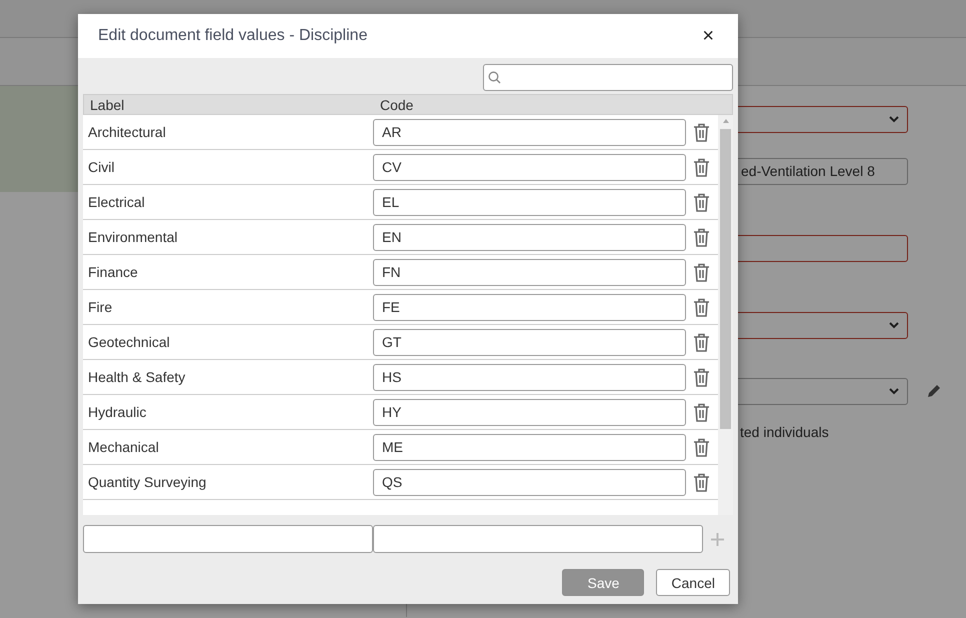 The image size is (966, 618). Describe the element at coordinates (529, 342) in the screenshot. I see `code-input: GT` at that location.